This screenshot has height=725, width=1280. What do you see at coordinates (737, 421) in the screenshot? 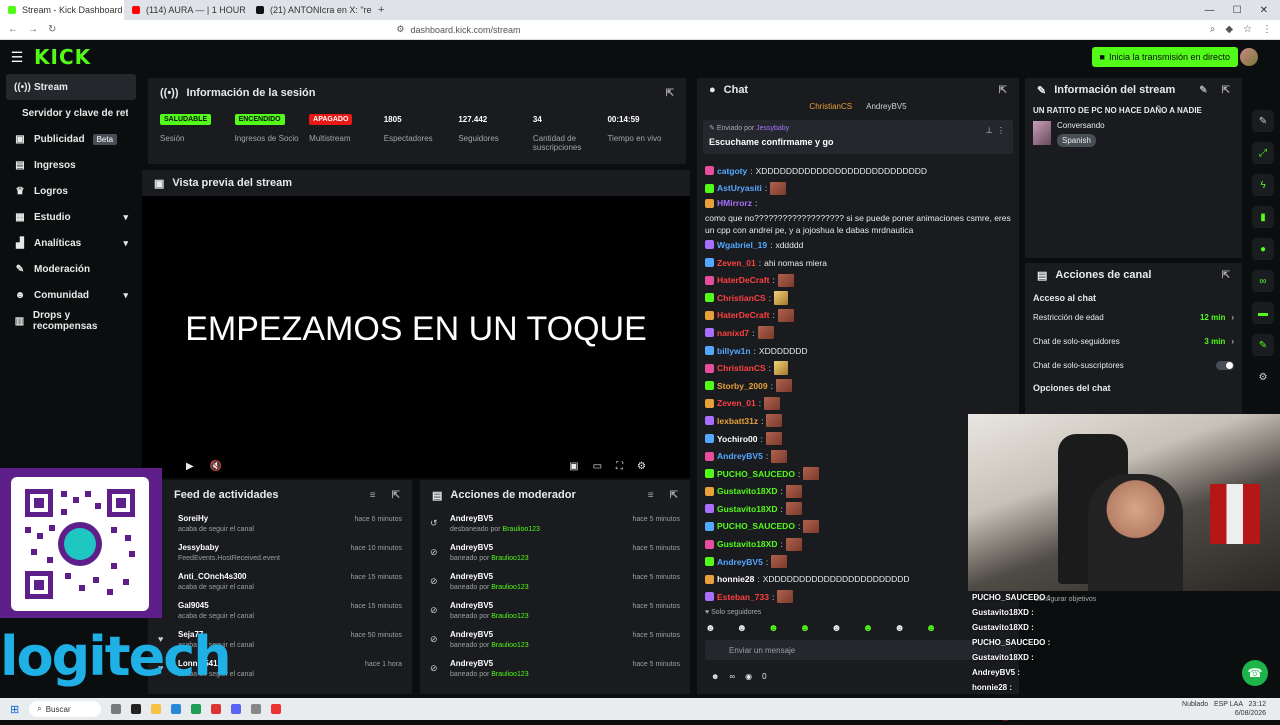
I see `chat-username: lexbatt31z` at bounding box center [737, 421].